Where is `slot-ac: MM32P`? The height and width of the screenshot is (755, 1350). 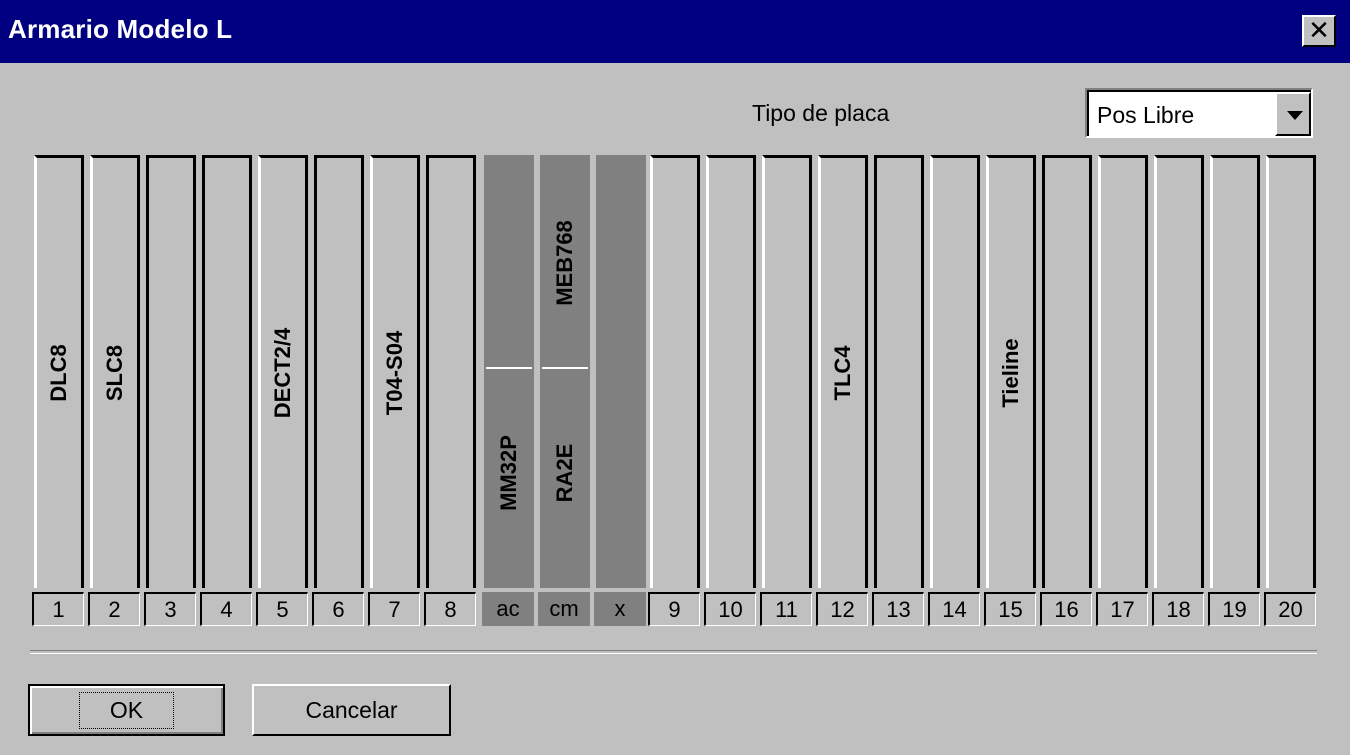 slot-ac: MM32P is located at coordinates (509, 371).